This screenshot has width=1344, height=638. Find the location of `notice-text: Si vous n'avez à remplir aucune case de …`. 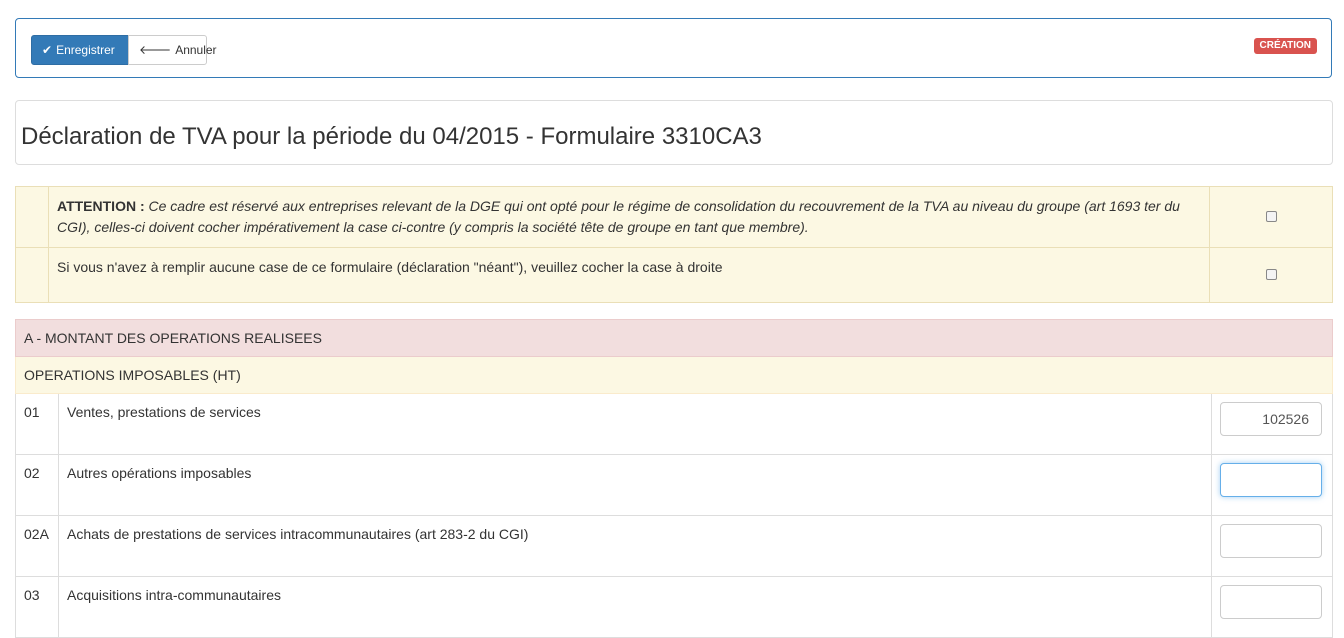

notice-text: Si vous n'avez à remplir aucune case de … is located at coordinates (390, 267).